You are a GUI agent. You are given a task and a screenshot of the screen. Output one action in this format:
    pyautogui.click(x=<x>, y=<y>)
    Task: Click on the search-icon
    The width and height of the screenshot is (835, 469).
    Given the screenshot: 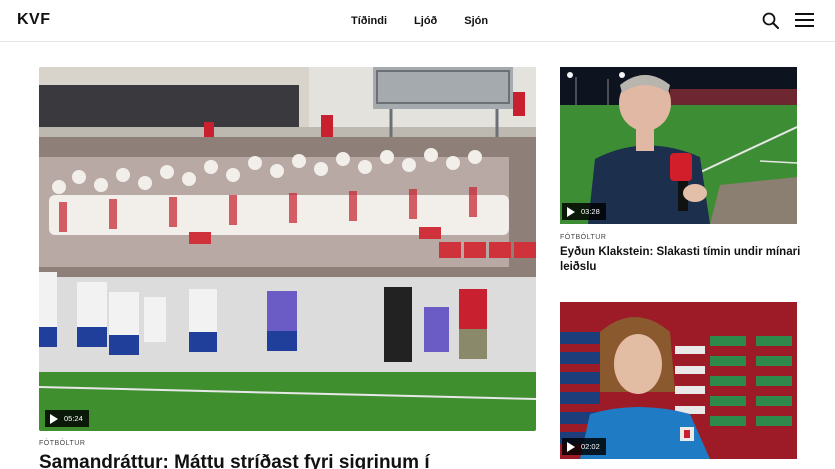 What is the action you would take?
    pyautogui.click(x=770, y=20)
    